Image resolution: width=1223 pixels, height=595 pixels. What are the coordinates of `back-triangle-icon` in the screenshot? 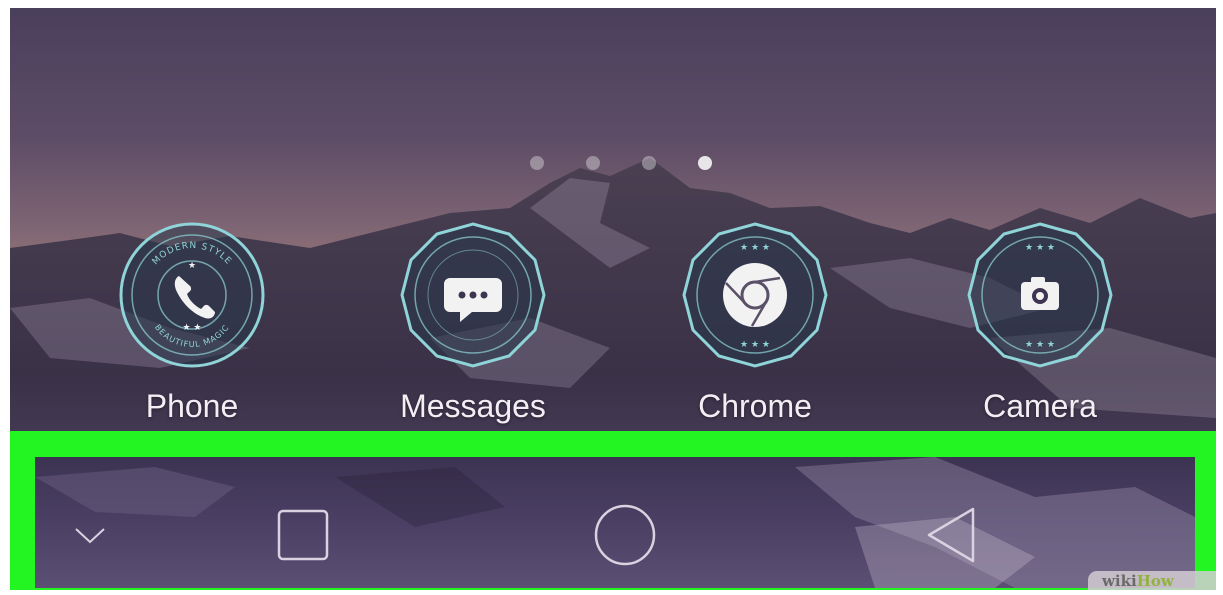 It's located at (951, 535).